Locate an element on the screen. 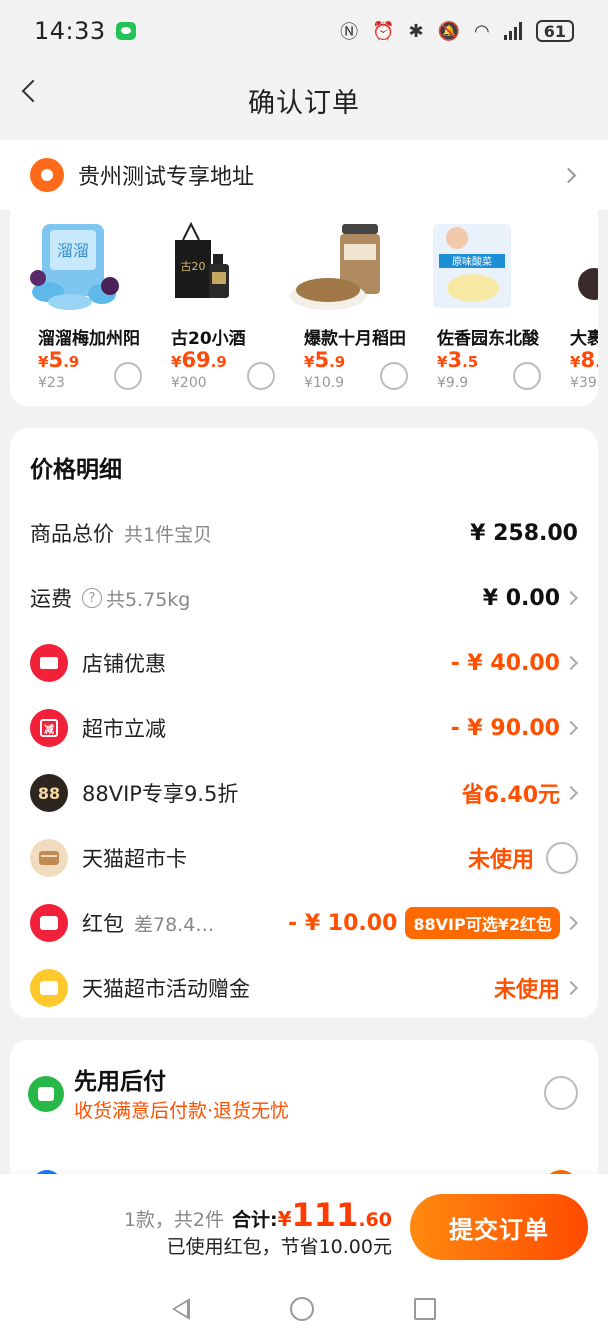 The height and width of the screenshot is (1344, 608). store-discount-value: - ¥ 40.00 is located at coordinates (505, 663).